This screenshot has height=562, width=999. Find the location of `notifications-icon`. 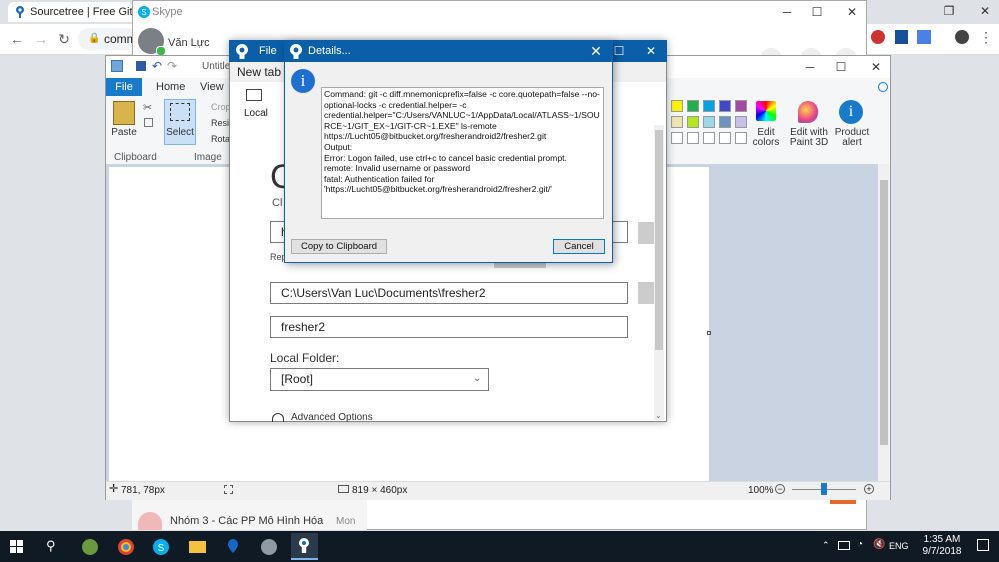

notifications-icon is located at coordinates (983, 545).